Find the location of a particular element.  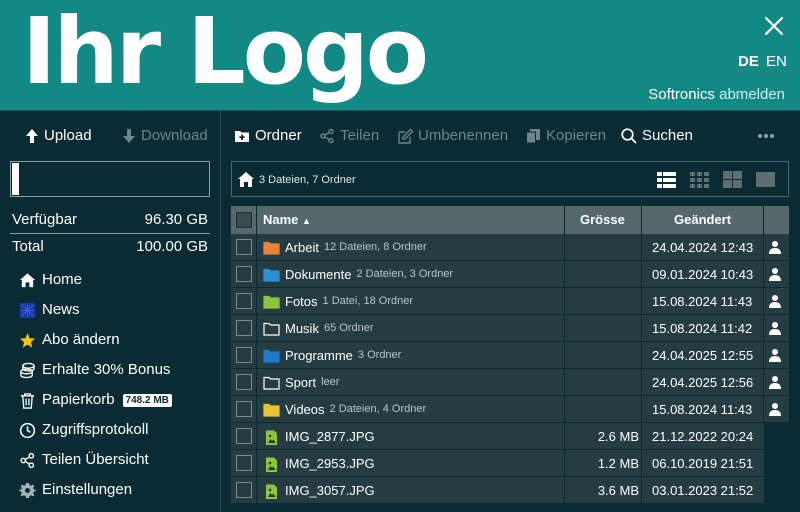

upload-button: Upload is located at coordinates (58, 136).